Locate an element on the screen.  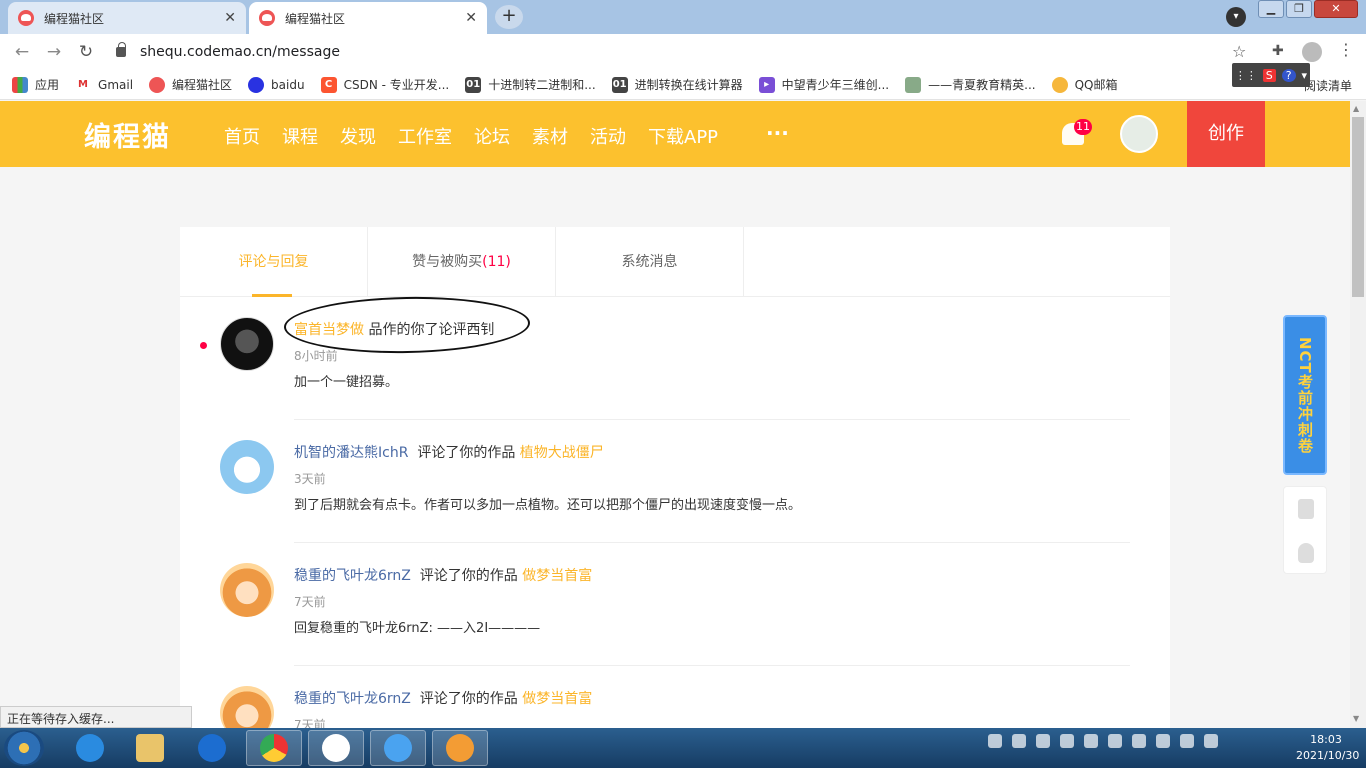
forward-icon: → is located at coordinates (54, 52).